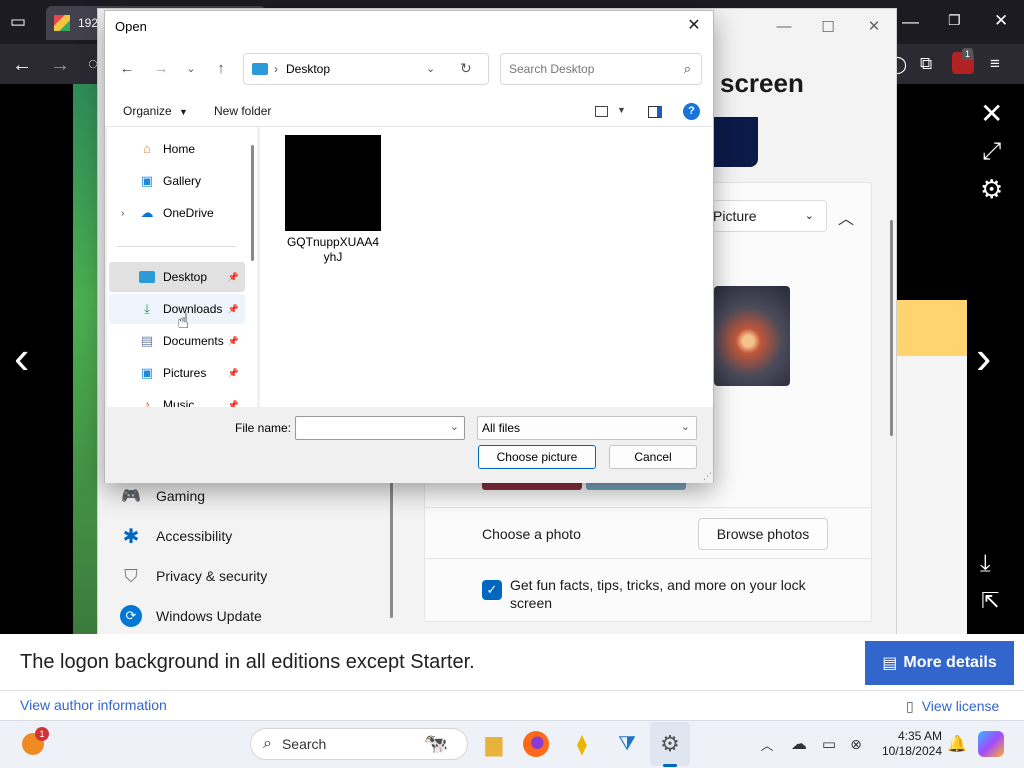 The height and width of the screenshot is (768, 1024). What do you see at coordinates (177, 373) in the screenshot?
I see `nav-pane-item-pictures: ▣ Pictures 📌` at bounding box center [177, 373].